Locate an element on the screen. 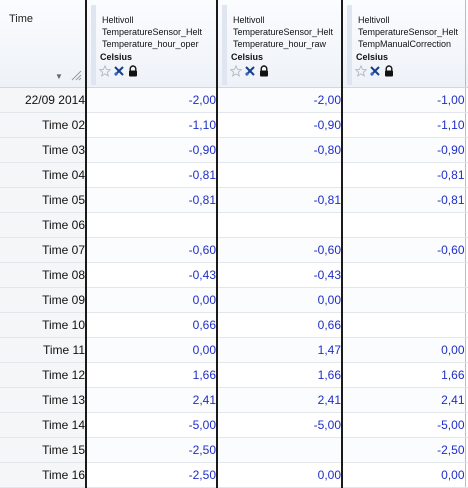  sort-down-icon: ▼ is located at coordinates (59, 76).